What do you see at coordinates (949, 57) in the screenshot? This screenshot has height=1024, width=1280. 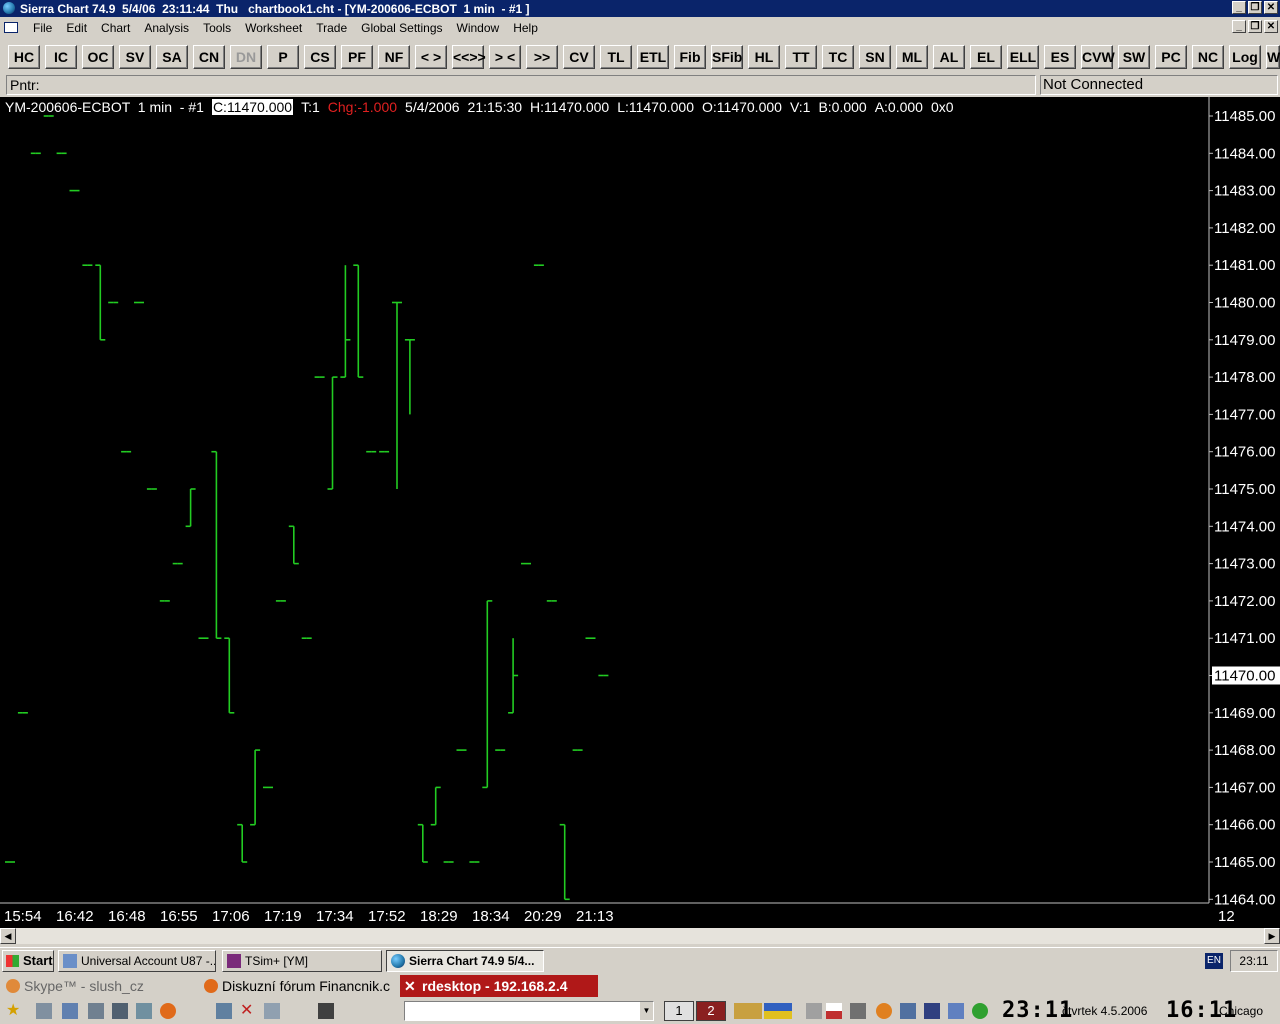 I see `toolbar-button-al: AL` at bounding box center [949, 57].